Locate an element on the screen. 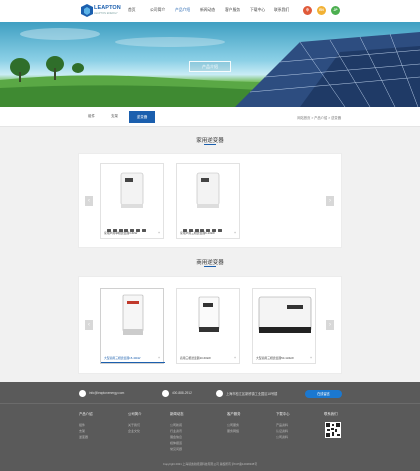 The height and width of the screenshot is (471, 420). email-icon is located at coordinates (82, 393).